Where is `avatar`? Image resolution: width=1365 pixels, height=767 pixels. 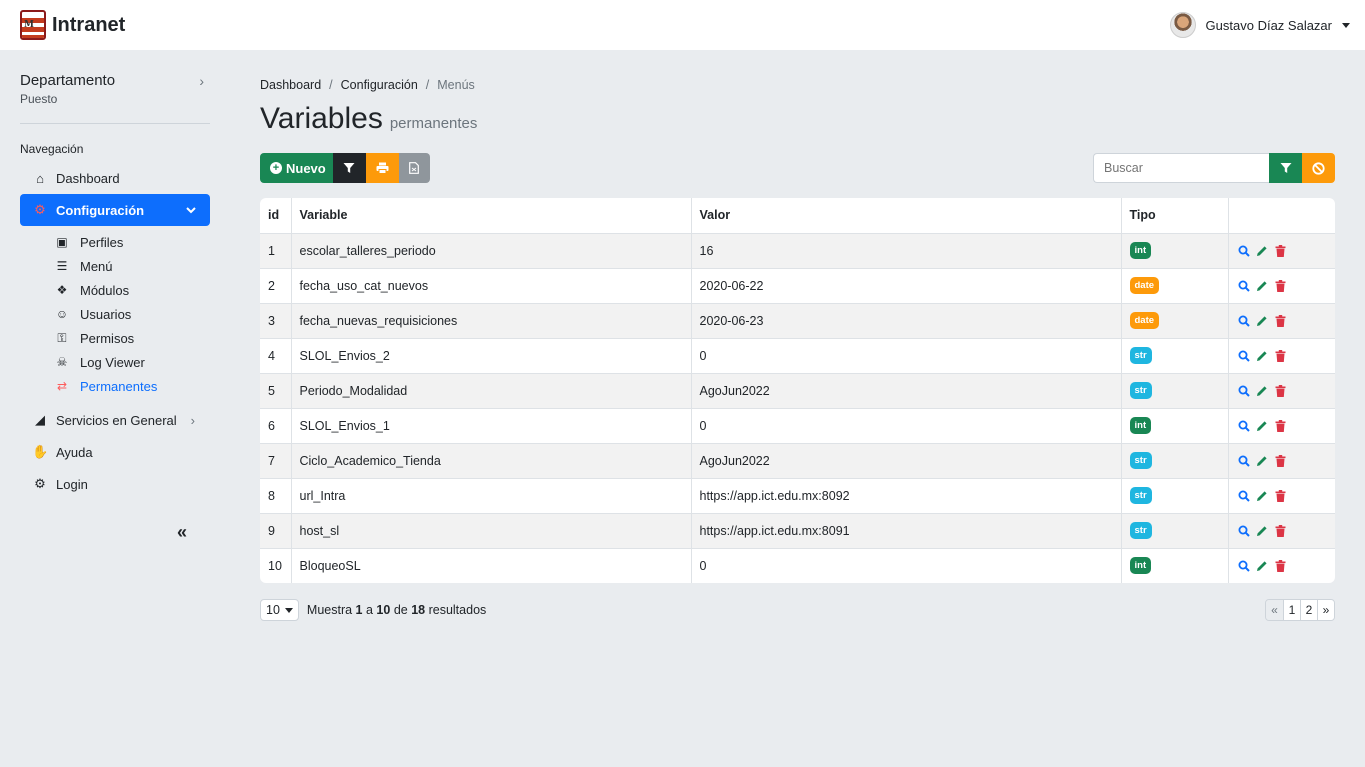
avatar is located at coordinates (1182, 25).